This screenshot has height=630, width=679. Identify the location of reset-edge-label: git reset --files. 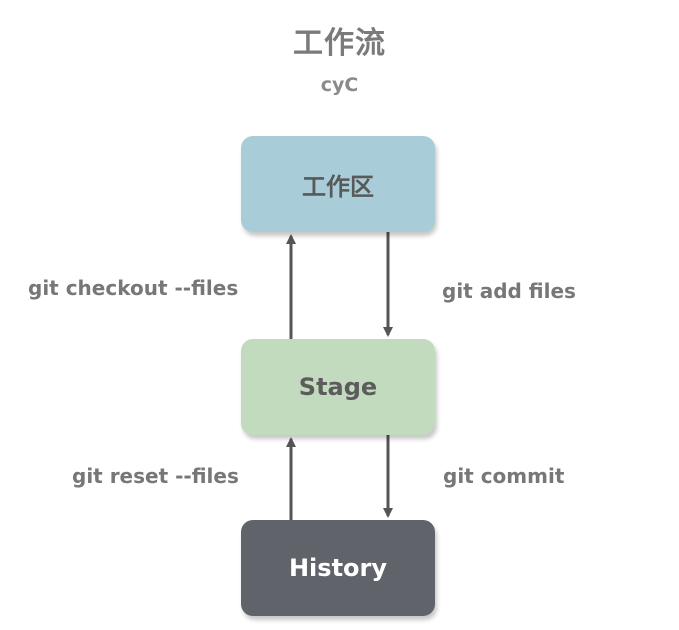
(155, 476).